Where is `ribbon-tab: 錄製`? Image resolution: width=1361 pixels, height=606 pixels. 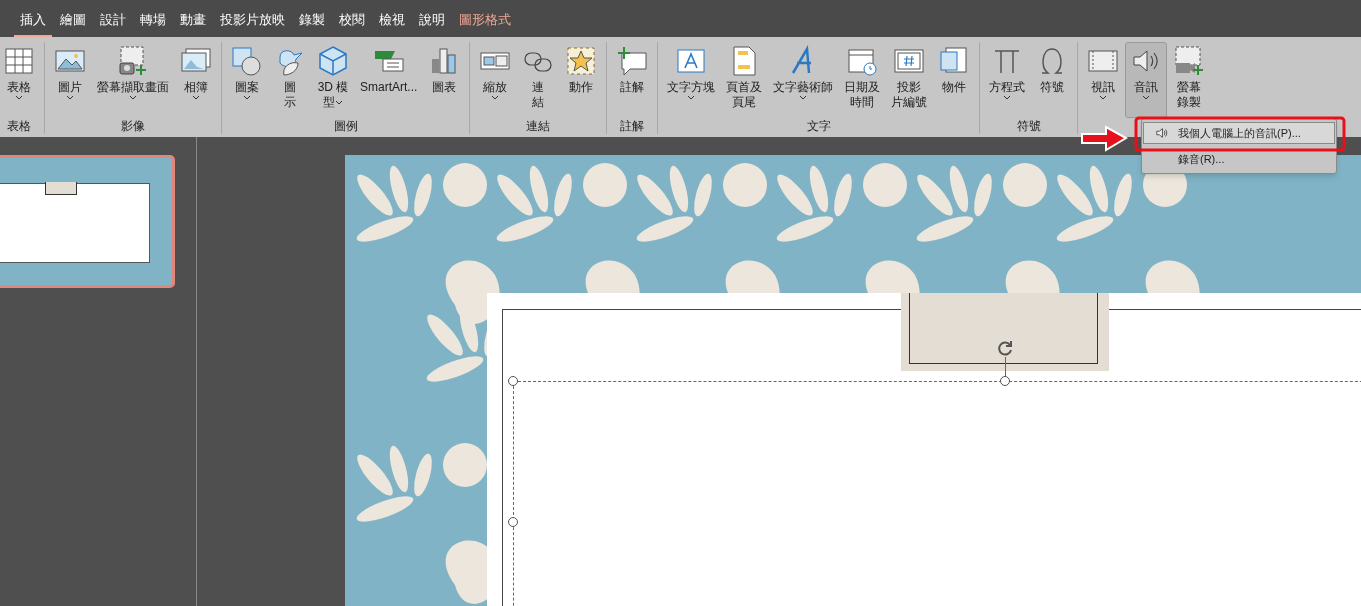
ribbon-tab: 錄製 is located at coordinates (312, 24).